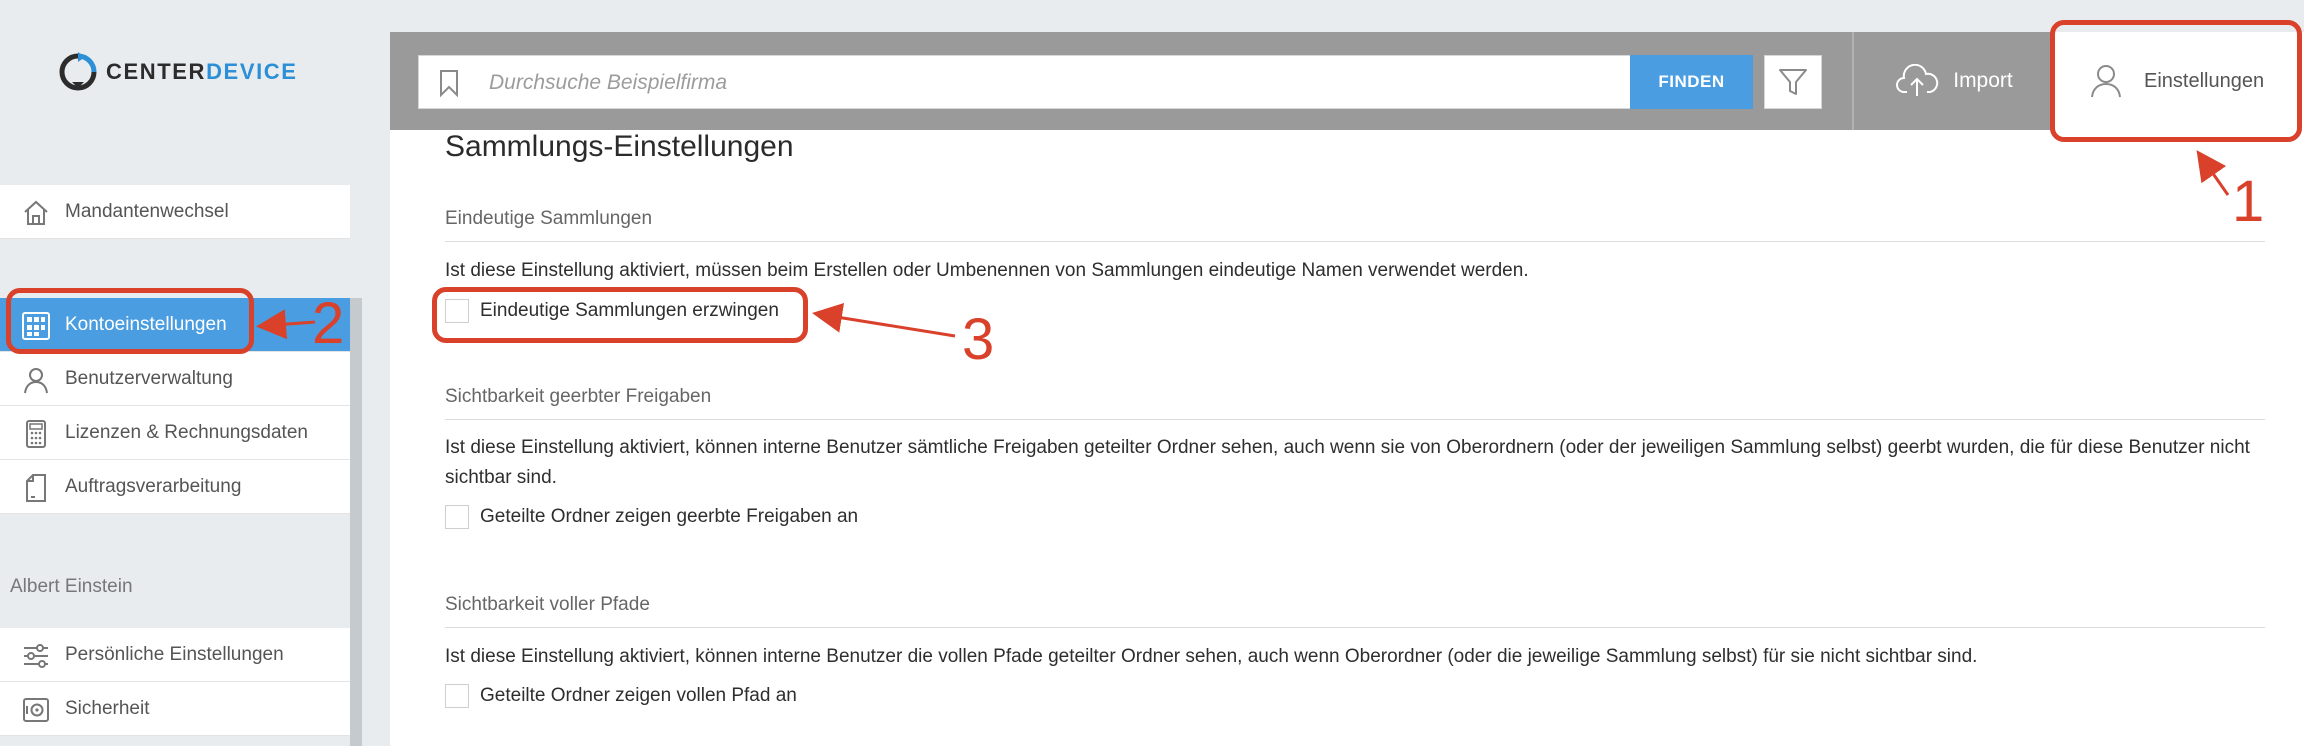 The height and width of the screenshot is (746, 2304). I want to click on bookmark-icon, so click(449, 83).